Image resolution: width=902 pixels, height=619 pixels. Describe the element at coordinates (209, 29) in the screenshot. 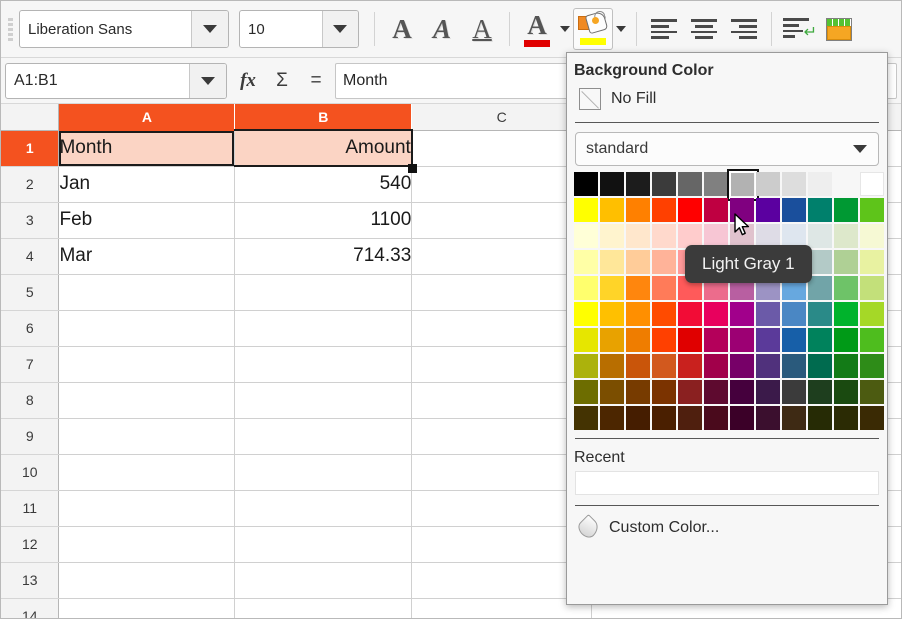

I see `font-name-chevron-down-icon` at that location.